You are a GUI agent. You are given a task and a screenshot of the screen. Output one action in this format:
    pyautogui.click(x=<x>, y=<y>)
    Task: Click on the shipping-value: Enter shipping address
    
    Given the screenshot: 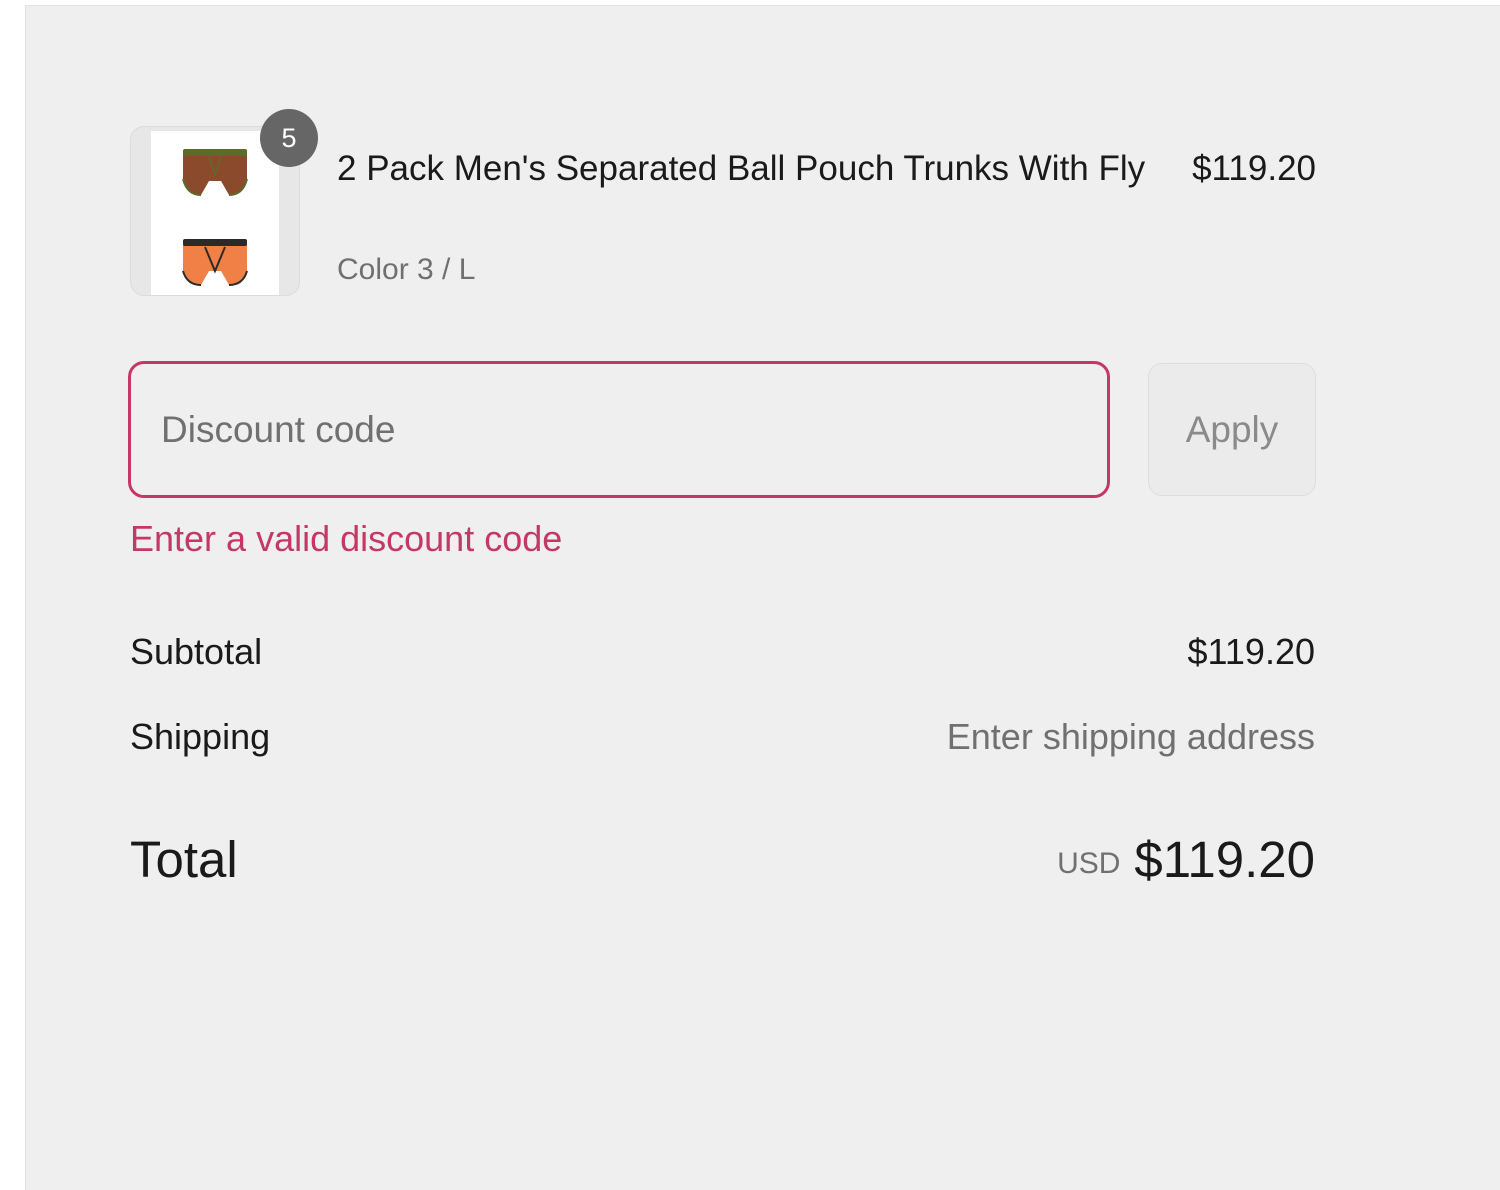 What is the action you would take?
    pyautogui.click(x=1130, y=736)
    